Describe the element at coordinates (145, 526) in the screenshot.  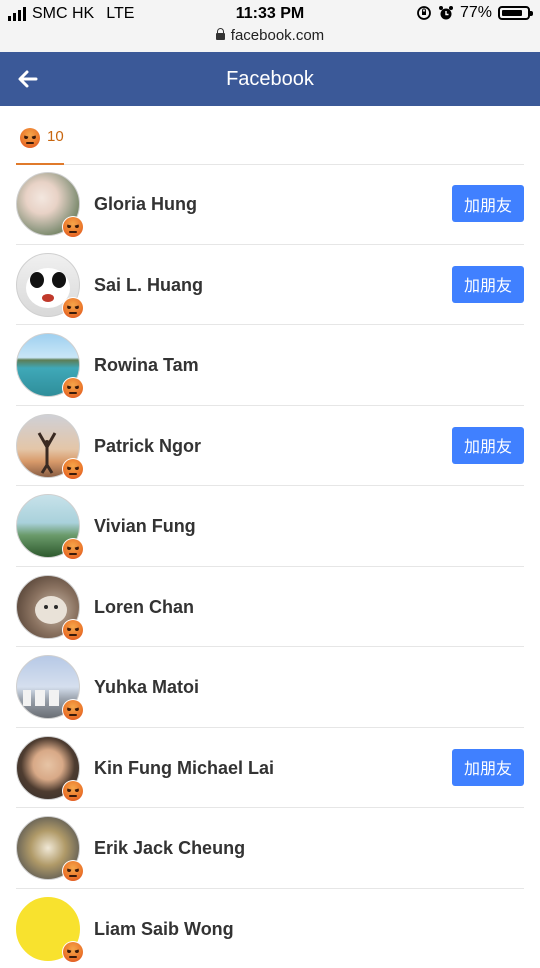
I see `person-name: Vivian Fung` at that location.